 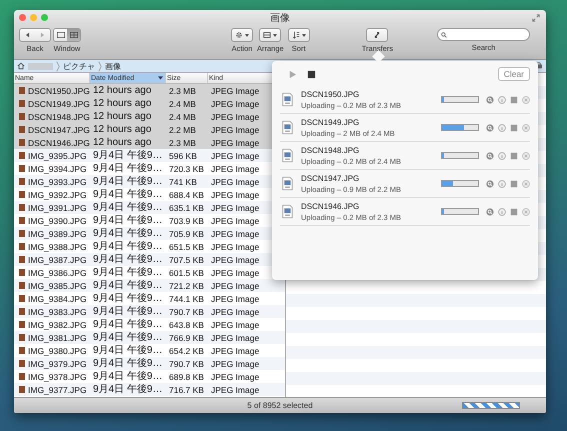 I want to click on caret-icon, so click(x=247, y=35).